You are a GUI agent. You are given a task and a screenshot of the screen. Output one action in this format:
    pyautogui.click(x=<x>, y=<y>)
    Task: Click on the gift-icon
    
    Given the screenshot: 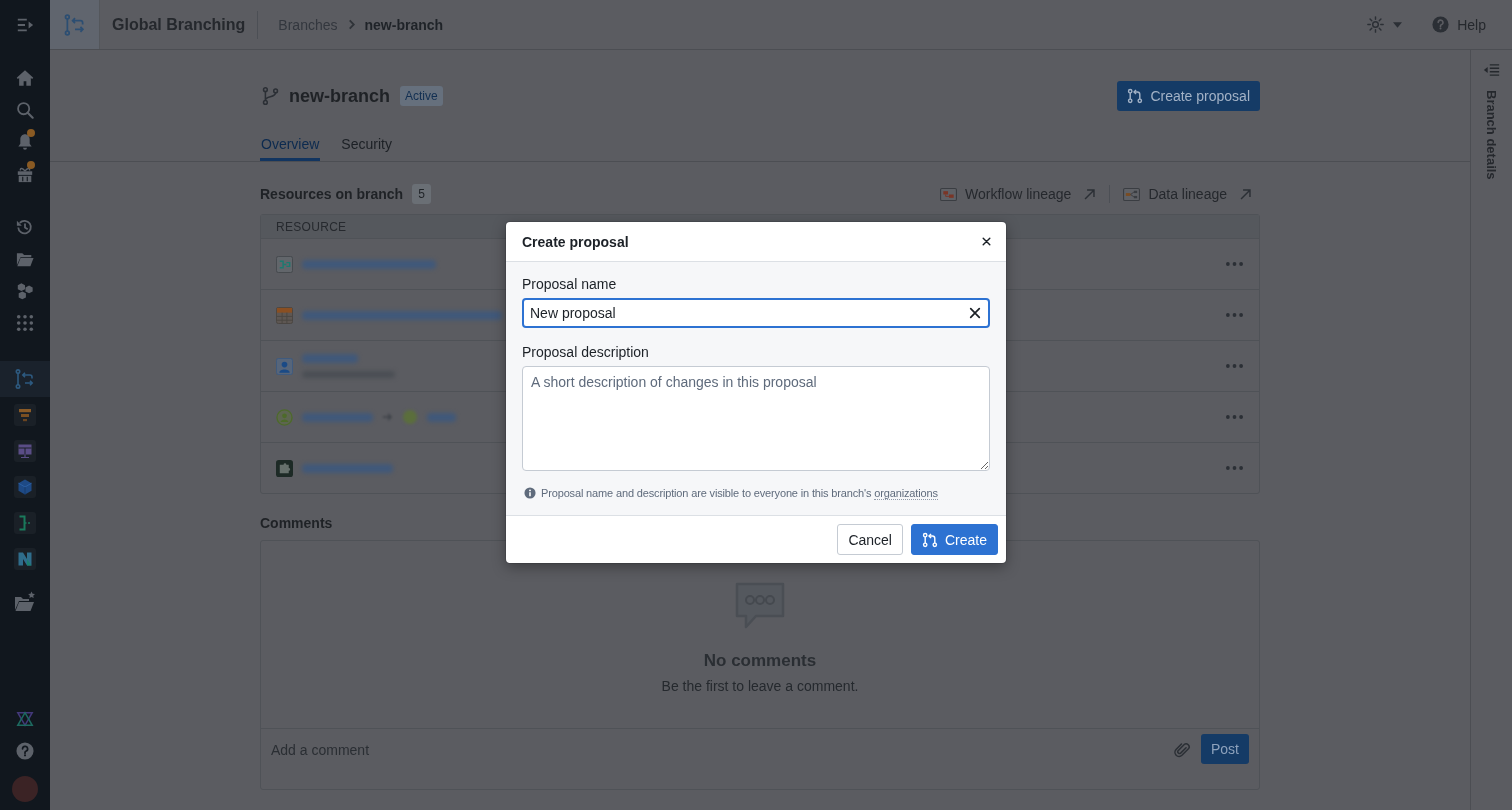 What is the action you would take?
    pyautogui.click(x=25, y=174)
    